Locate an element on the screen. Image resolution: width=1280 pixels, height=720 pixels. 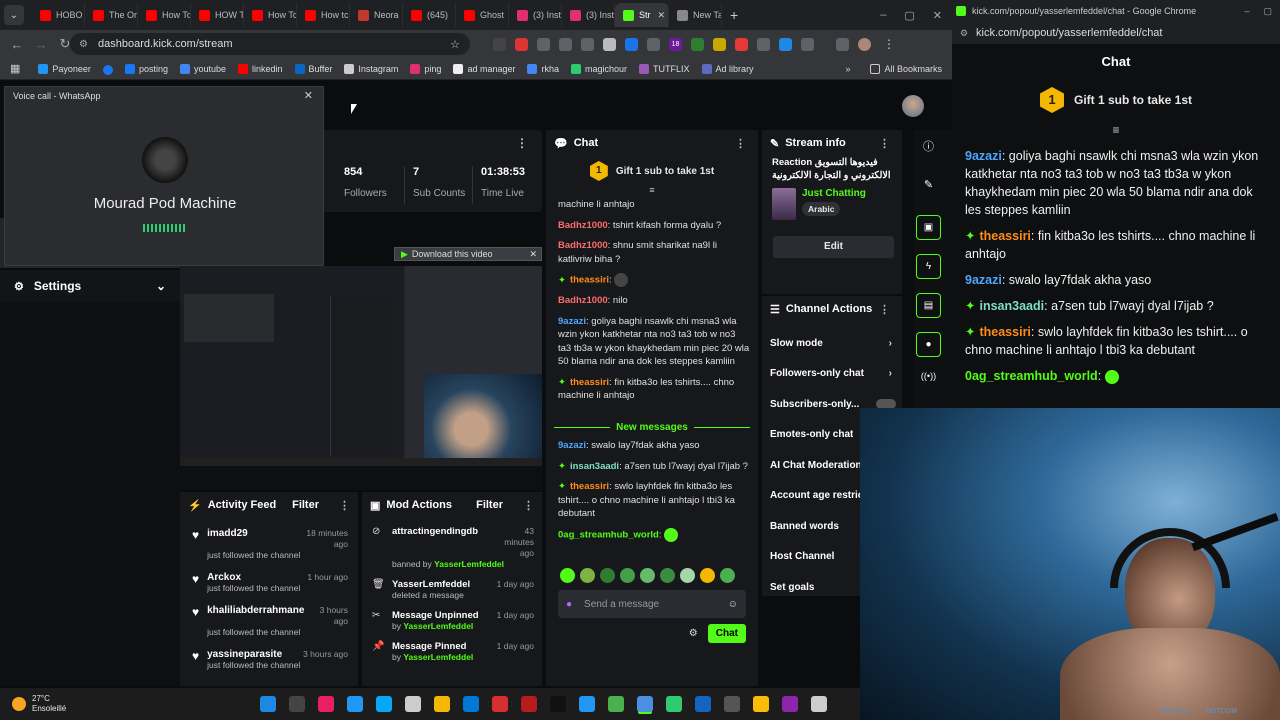
back-arrow-icon: ← is located at coordinates (17, 44).